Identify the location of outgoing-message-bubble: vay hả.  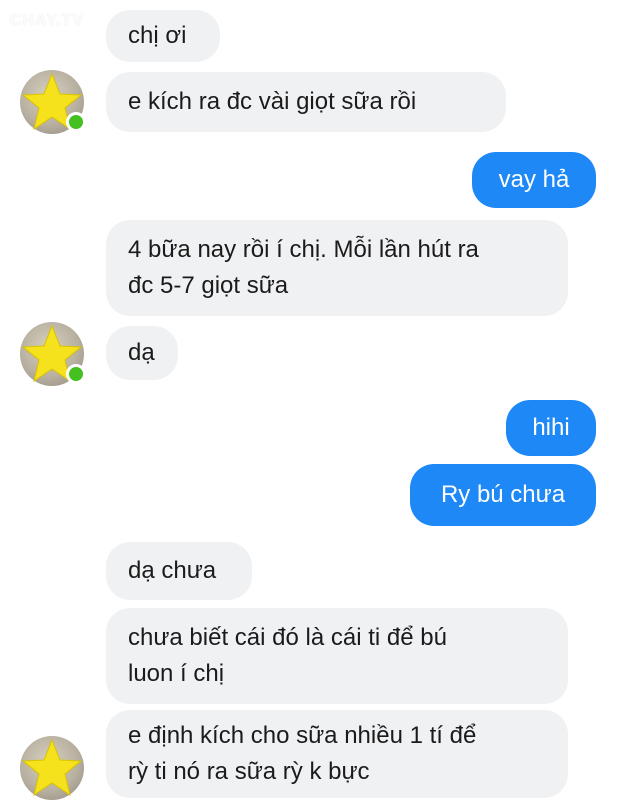
(534, 180).